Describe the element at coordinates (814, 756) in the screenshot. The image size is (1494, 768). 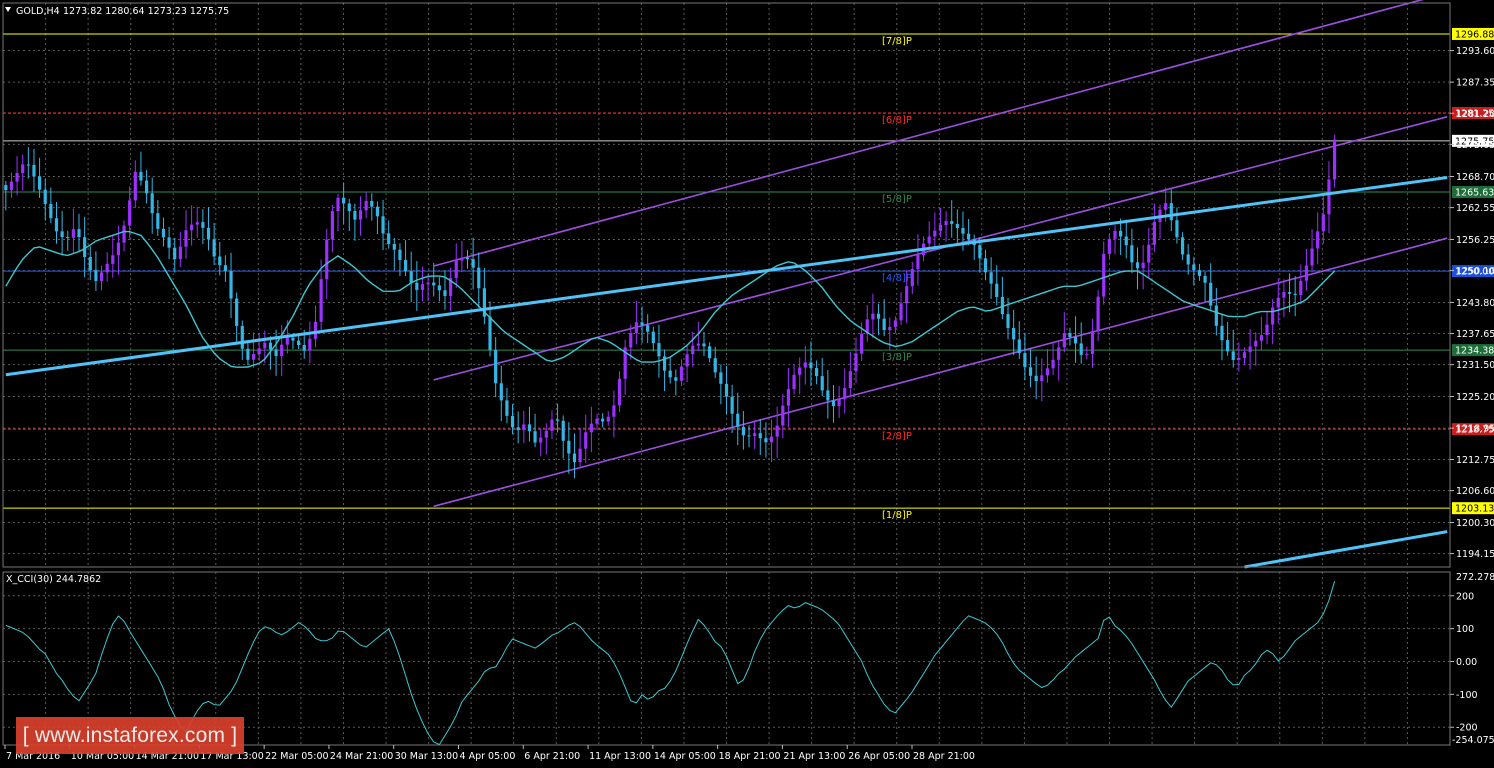
I see `x-tick-label: 21 Apr 13:00` at that location.